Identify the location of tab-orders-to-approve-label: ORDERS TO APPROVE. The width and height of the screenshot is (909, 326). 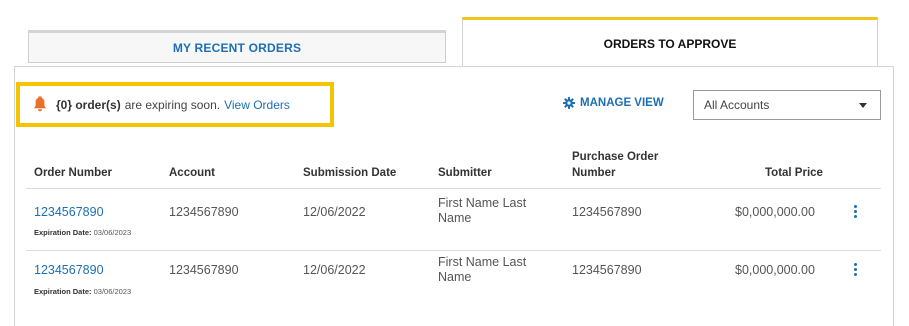
(670, 43).